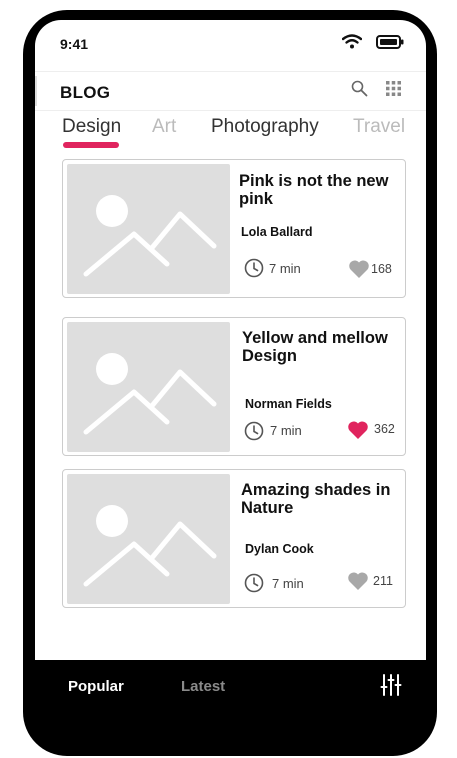  I want to click on tab-travel: Travel, so click(379, 127).